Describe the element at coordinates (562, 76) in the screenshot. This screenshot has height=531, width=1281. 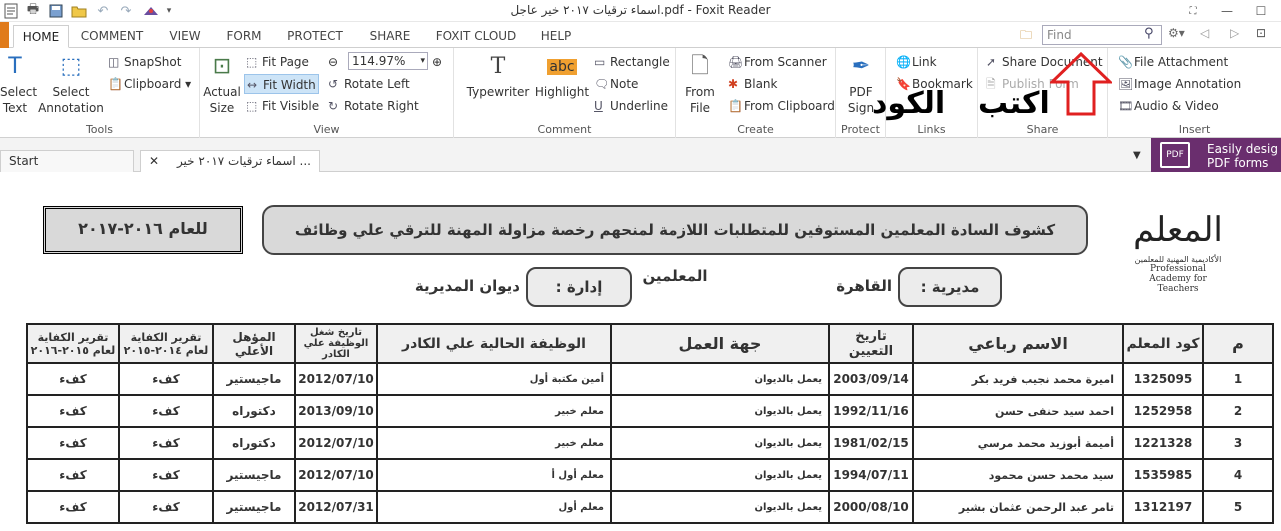
I see `highlight-button: abc Highlight` at that location.